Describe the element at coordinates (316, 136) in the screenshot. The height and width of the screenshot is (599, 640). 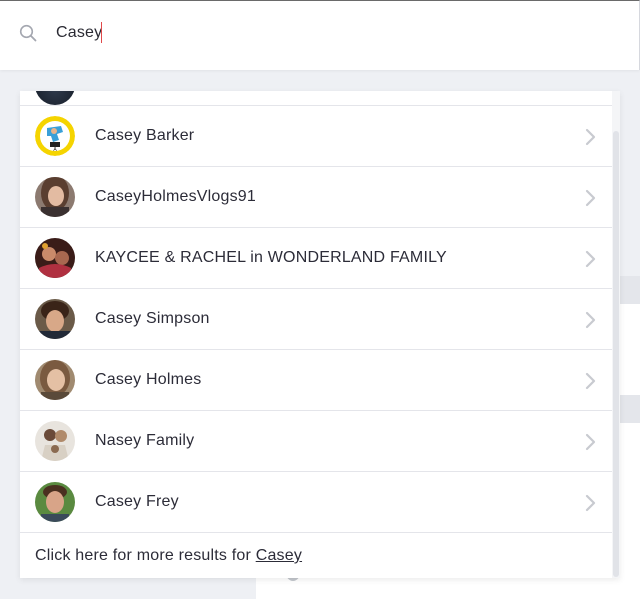
I see `result-row: A Casey Barker` at that location.